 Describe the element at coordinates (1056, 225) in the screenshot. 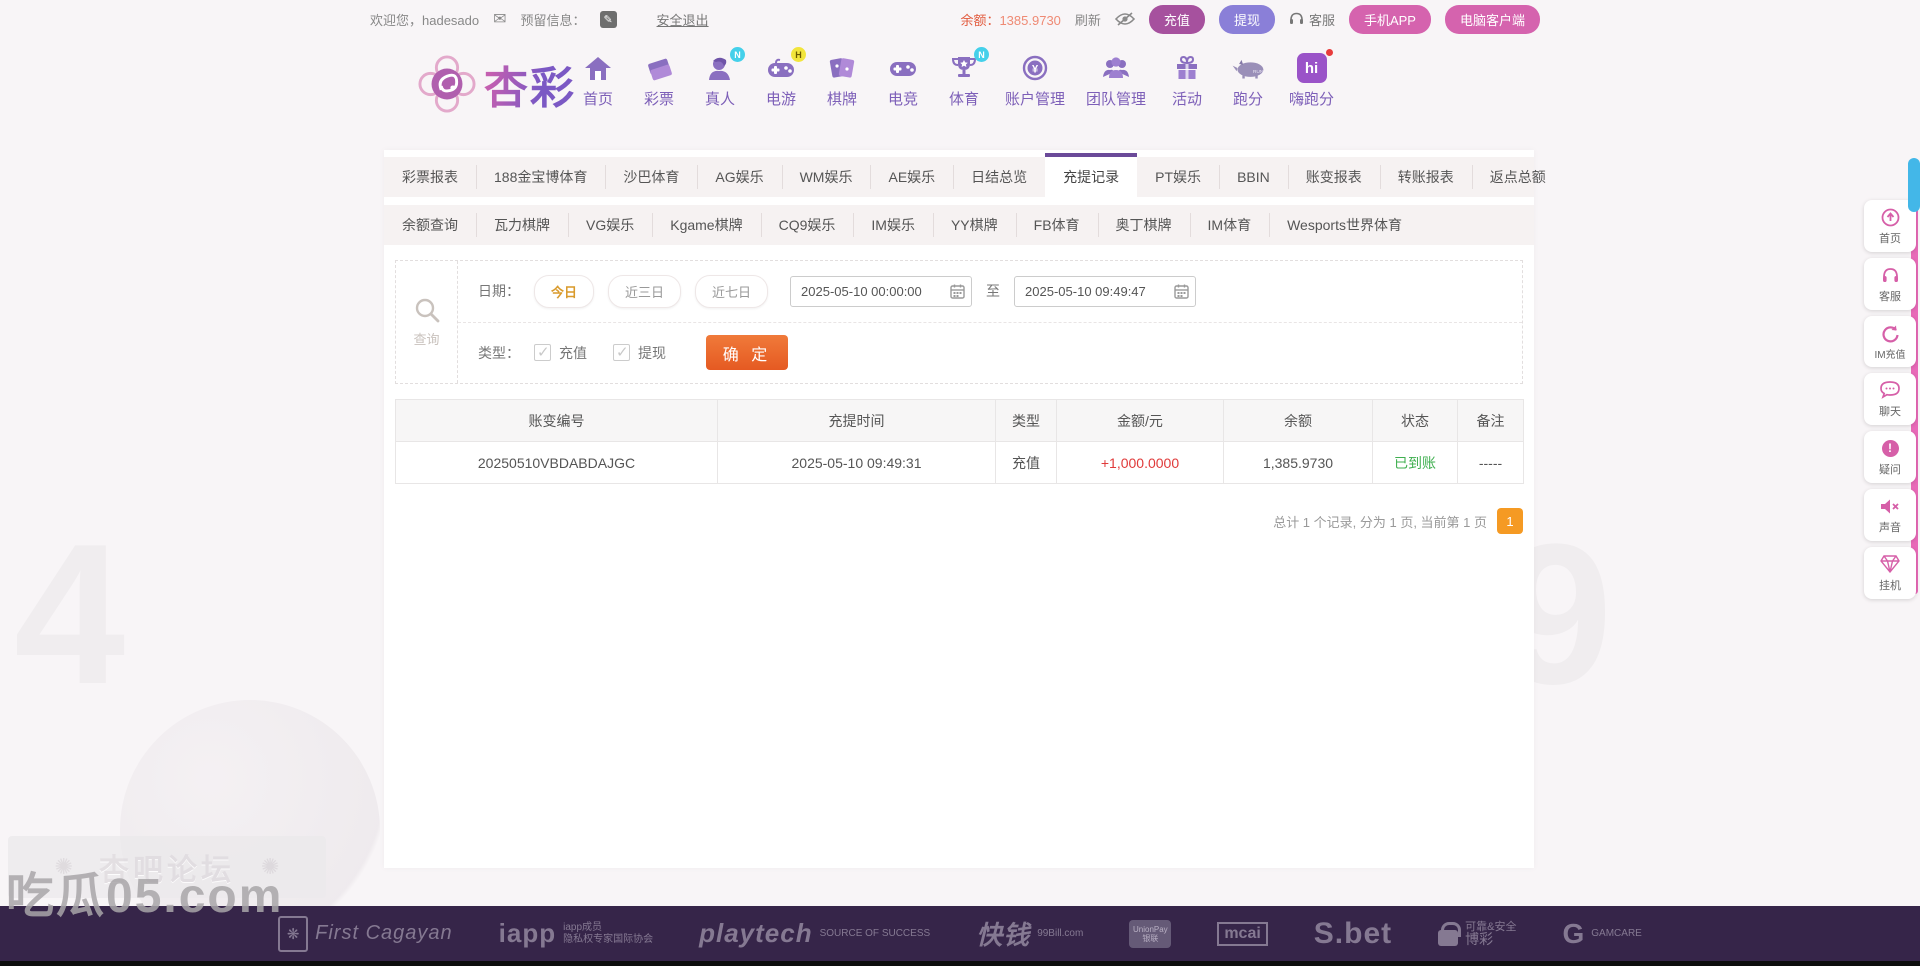

I see `tab-fb: FB体育` at that location.